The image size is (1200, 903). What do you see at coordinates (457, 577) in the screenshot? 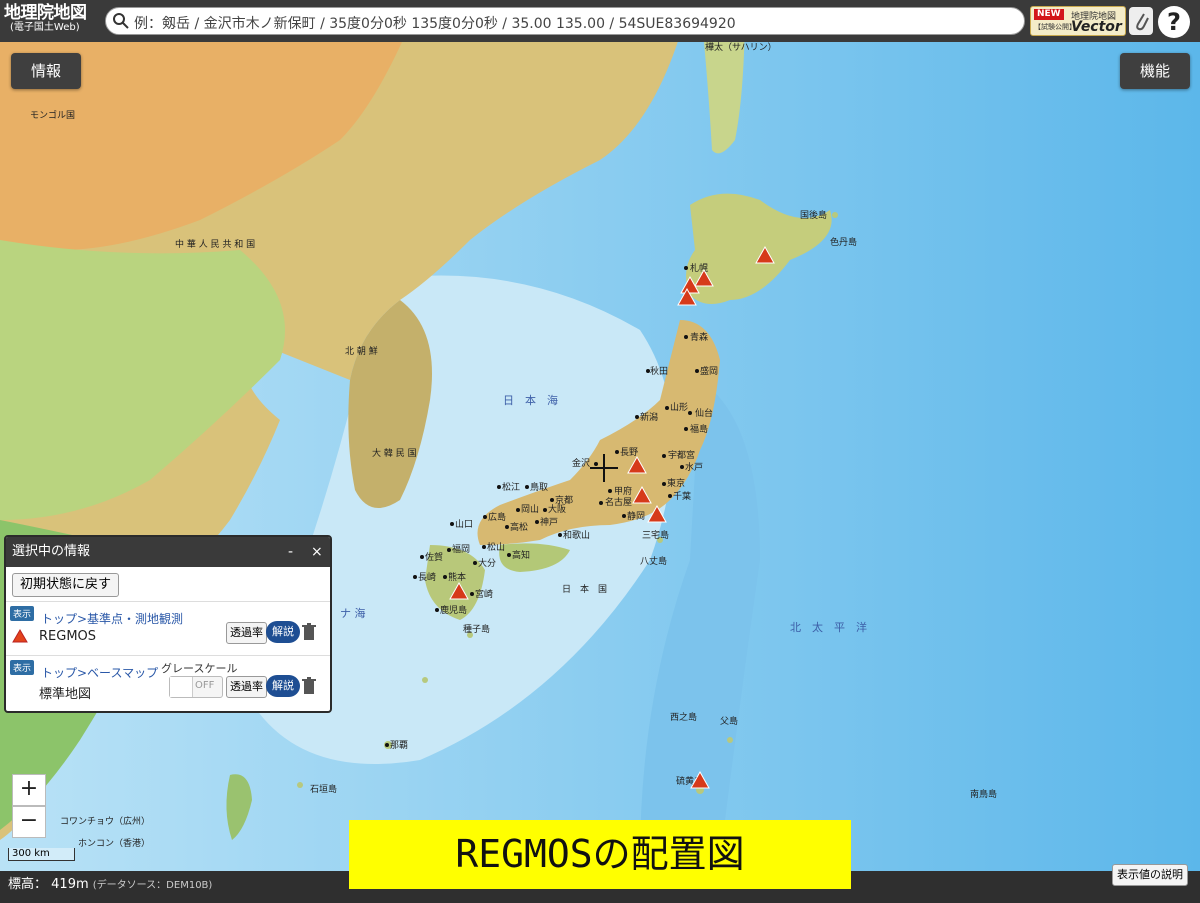
I see `label-kumamoto: 熊本` at bounding box center [457, 577].